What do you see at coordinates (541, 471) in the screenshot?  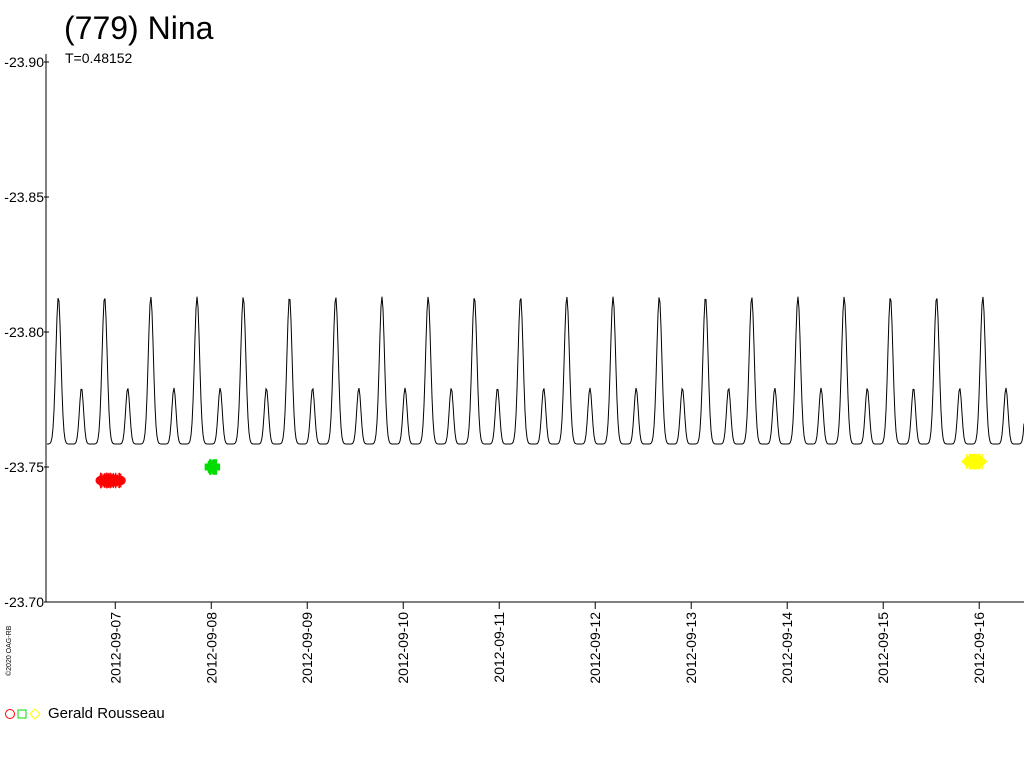 I see `observation-points` at bounding box center [541, 471].